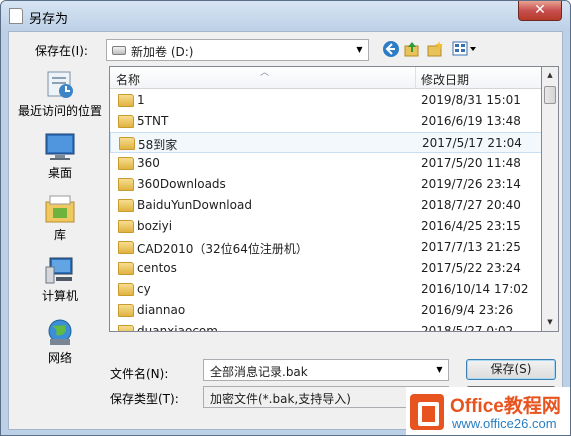 This screenshot has height=436, width=571. What do you see at coordinates (60, 209) in the screenshot?
I see `libraries-icon` at bounding box center [60, 209].